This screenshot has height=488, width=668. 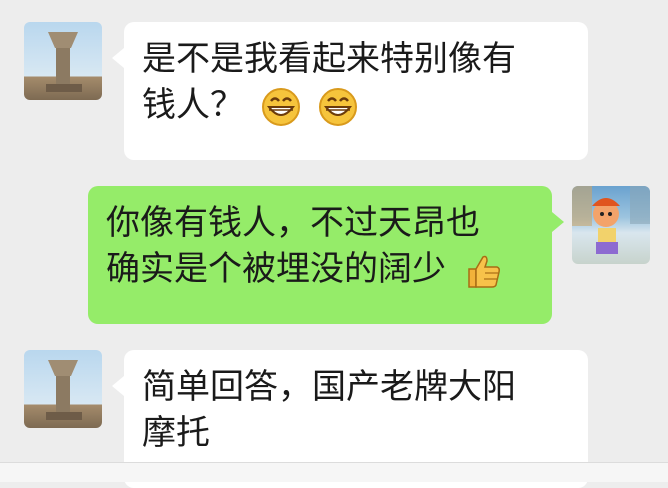 What do you see at coordinates (611, 220) in the screenshot?
I see `cartoon-character-icon` at bounding box center [611, 220].